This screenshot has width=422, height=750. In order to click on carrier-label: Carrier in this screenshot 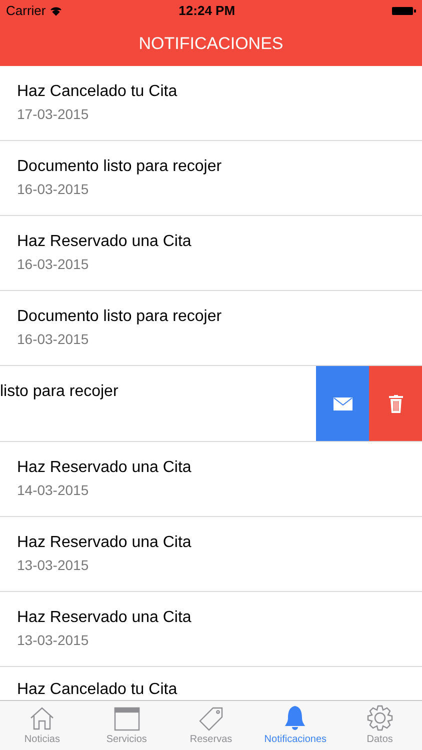, I will do `click(26, 11)`.